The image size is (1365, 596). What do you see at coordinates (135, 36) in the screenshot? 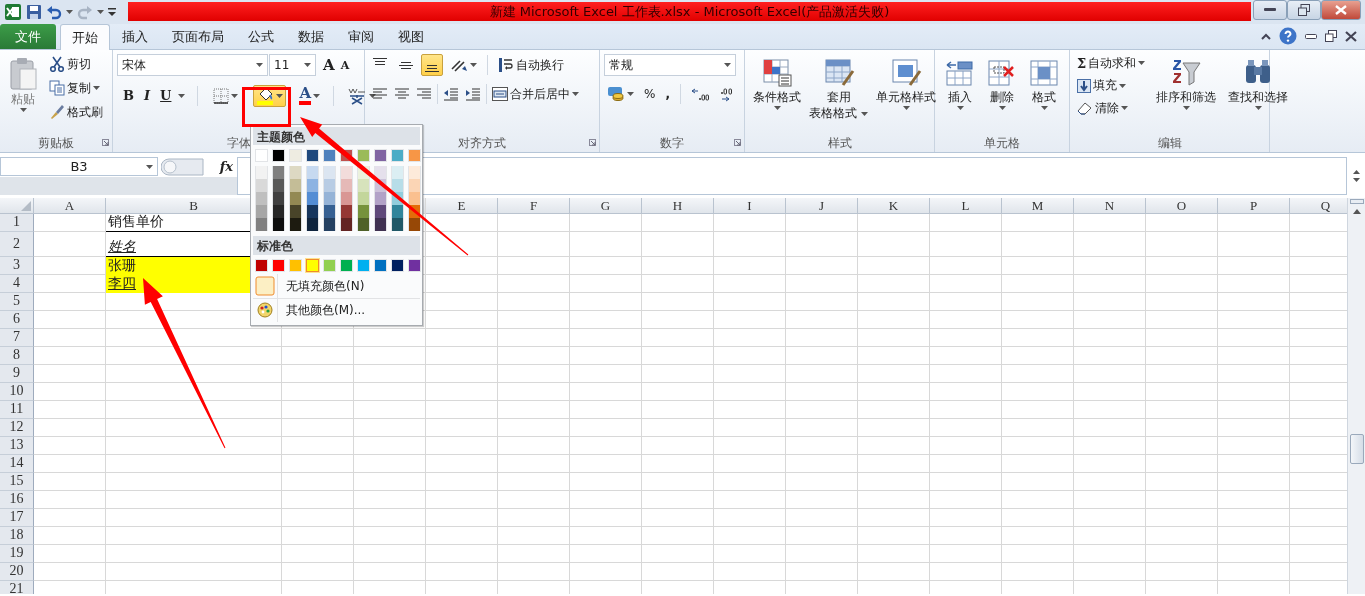
I see `ribbon-tab: 插入` at bounding box center [135, 36].